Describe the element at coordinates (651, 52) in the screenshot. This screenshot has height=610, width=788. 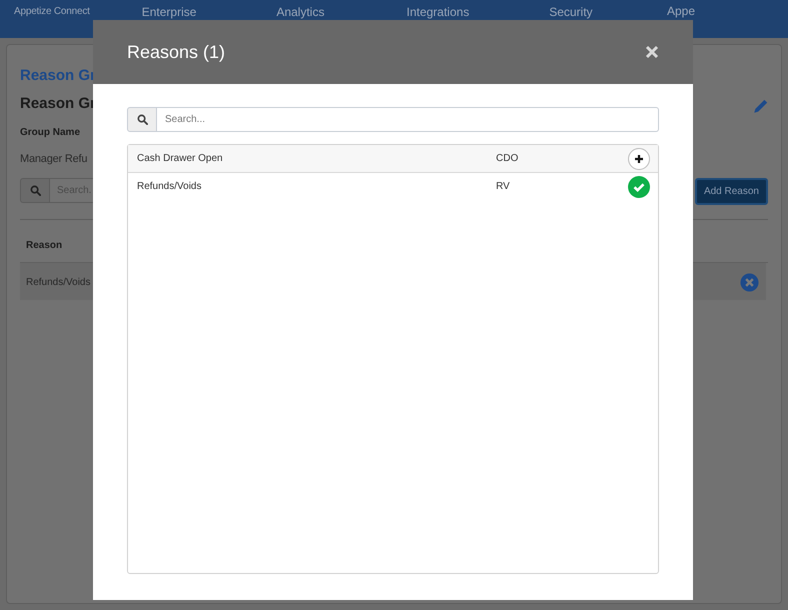
I see `close-button` at that location.